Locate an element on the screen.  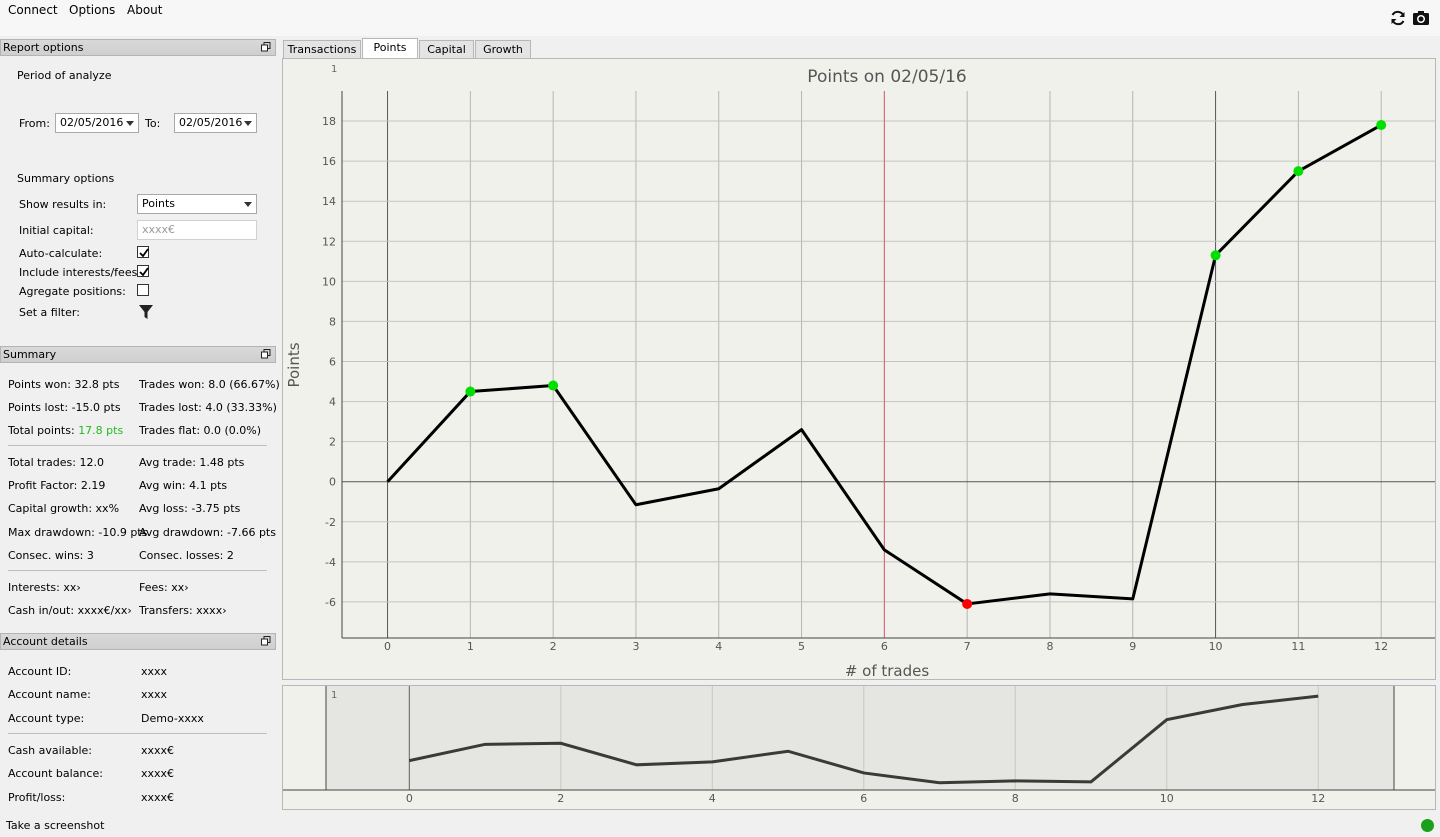
aggregate-label: Agregate positions: is located at coordinates (72, 291).